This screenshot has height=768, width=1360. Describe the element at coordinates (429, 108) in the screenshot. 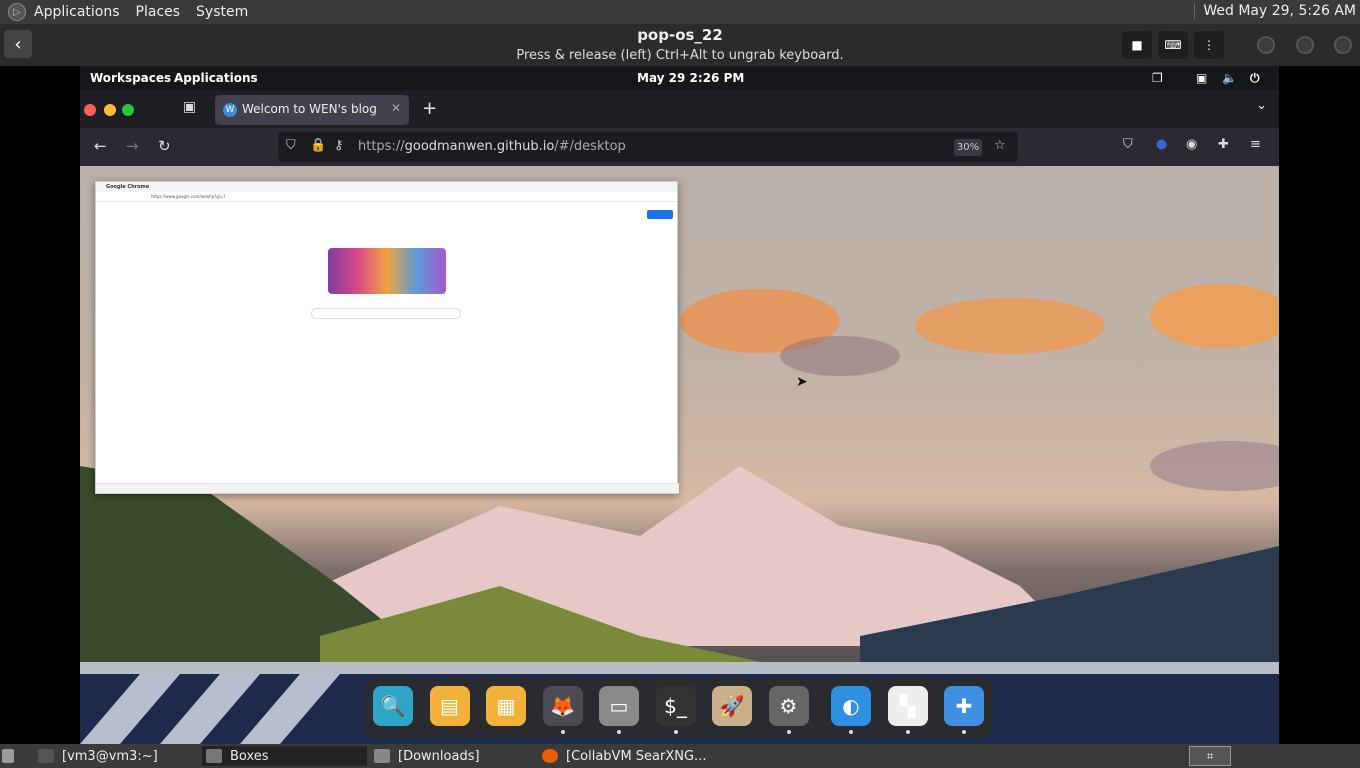

I see `new-tab-button: +` at that location.